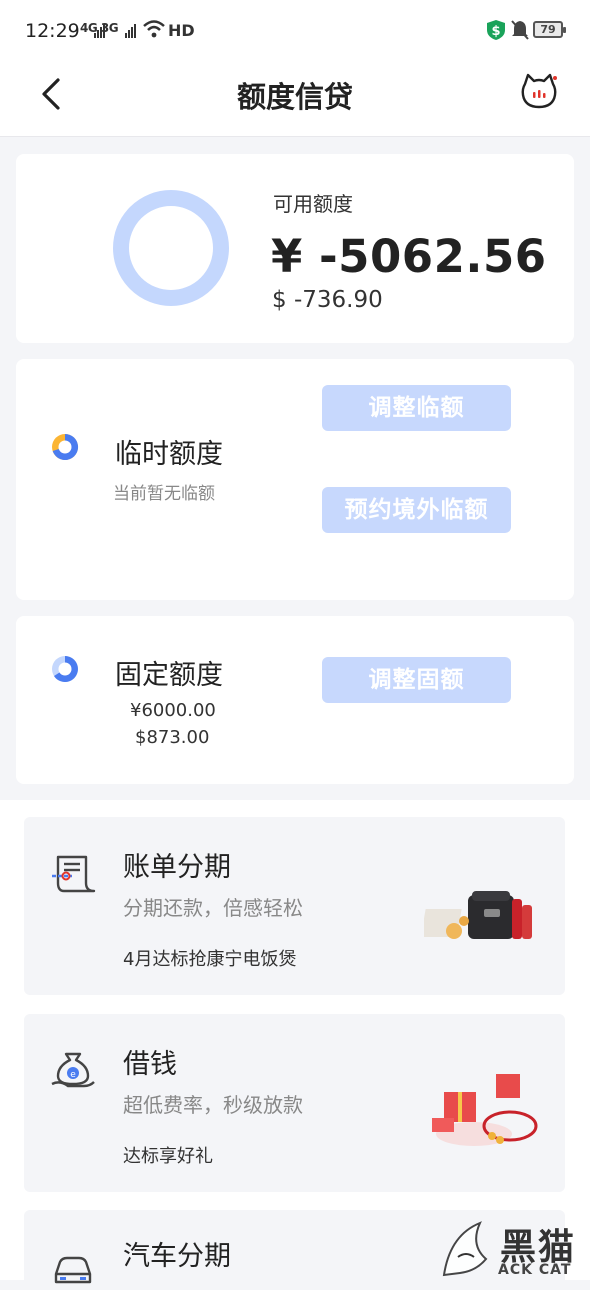 Image resolution: width=590 pixels, height=1290 pixels. I want to click on security-shield-icon: $, so click(496, 30).